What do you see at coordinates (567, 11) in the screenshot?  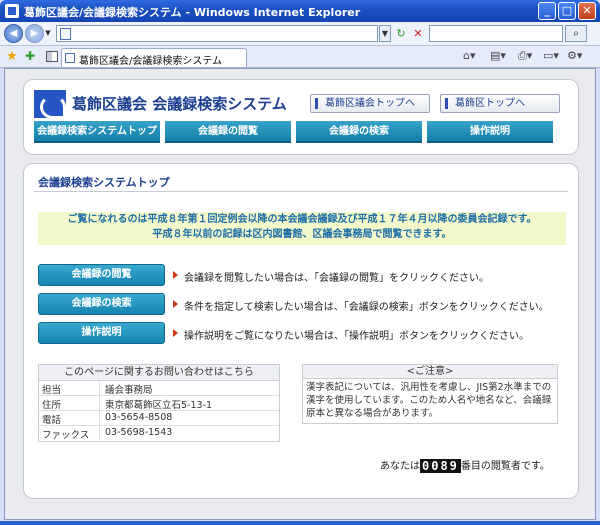 I see `maximize-button: □` at bounding box center [567, 11].